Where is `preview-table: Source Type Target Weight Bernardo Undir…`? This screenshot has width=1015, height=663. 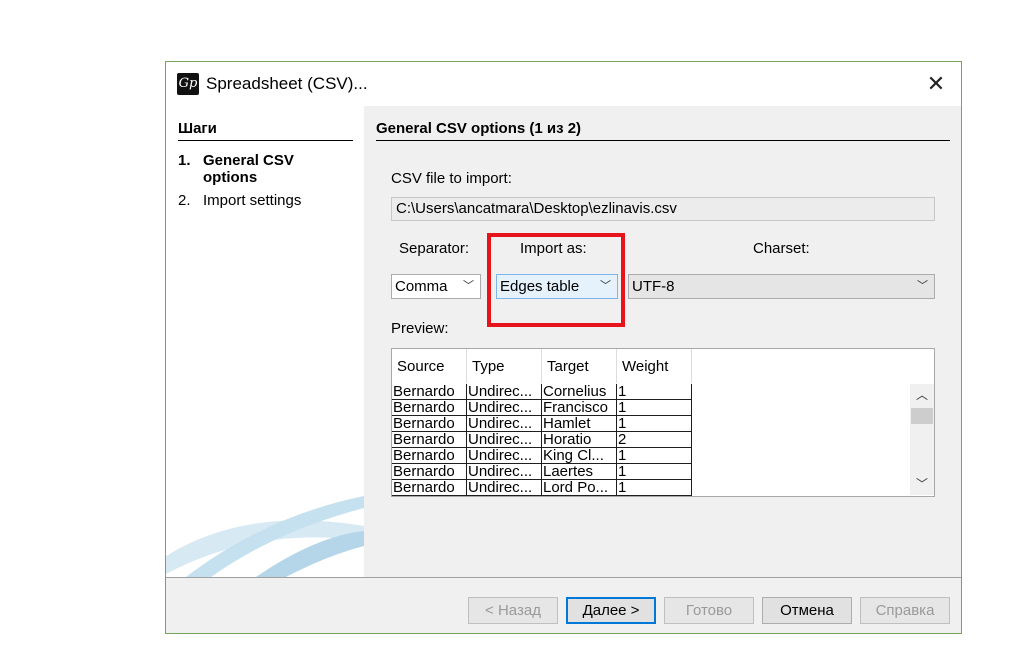 preview-table: Source Type Target Weight Bernardo Undir… is located at coordinates (663, 422).